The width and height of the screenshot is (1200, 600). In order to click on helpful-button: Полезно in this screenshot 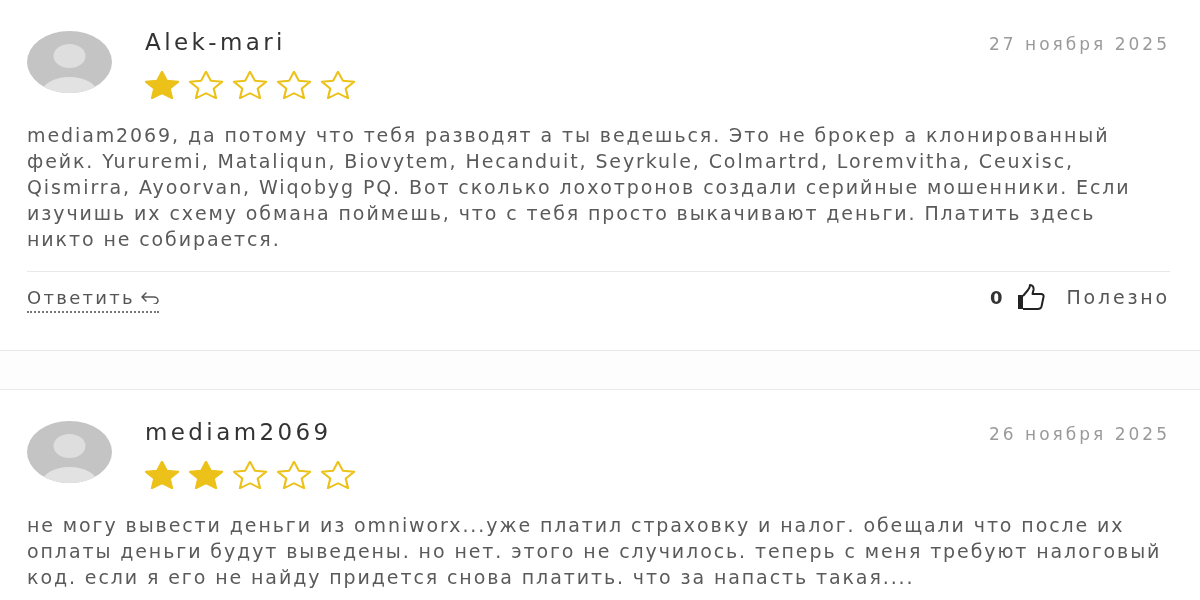, I will do `click(1118, 297)`.